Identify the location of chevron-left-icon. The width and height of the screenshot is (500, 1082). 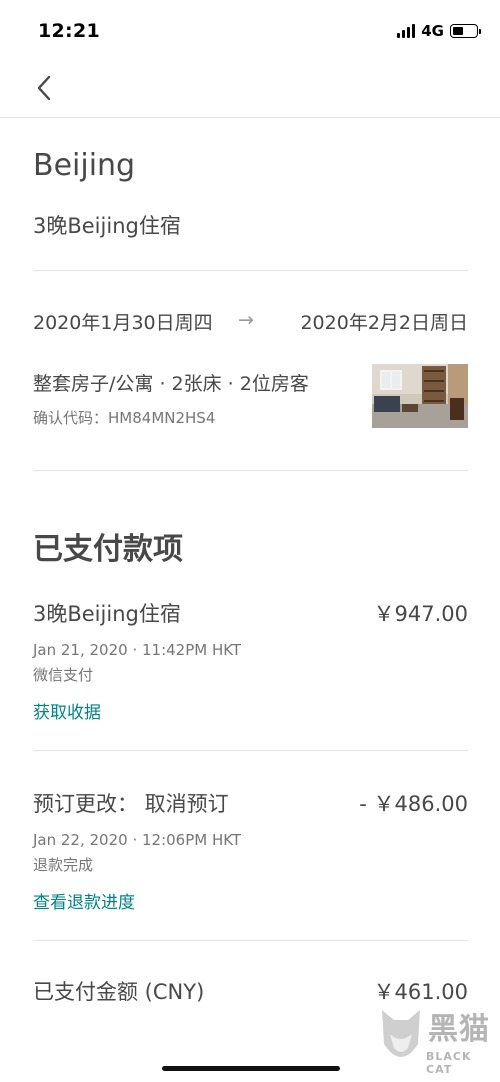
(44, 88).